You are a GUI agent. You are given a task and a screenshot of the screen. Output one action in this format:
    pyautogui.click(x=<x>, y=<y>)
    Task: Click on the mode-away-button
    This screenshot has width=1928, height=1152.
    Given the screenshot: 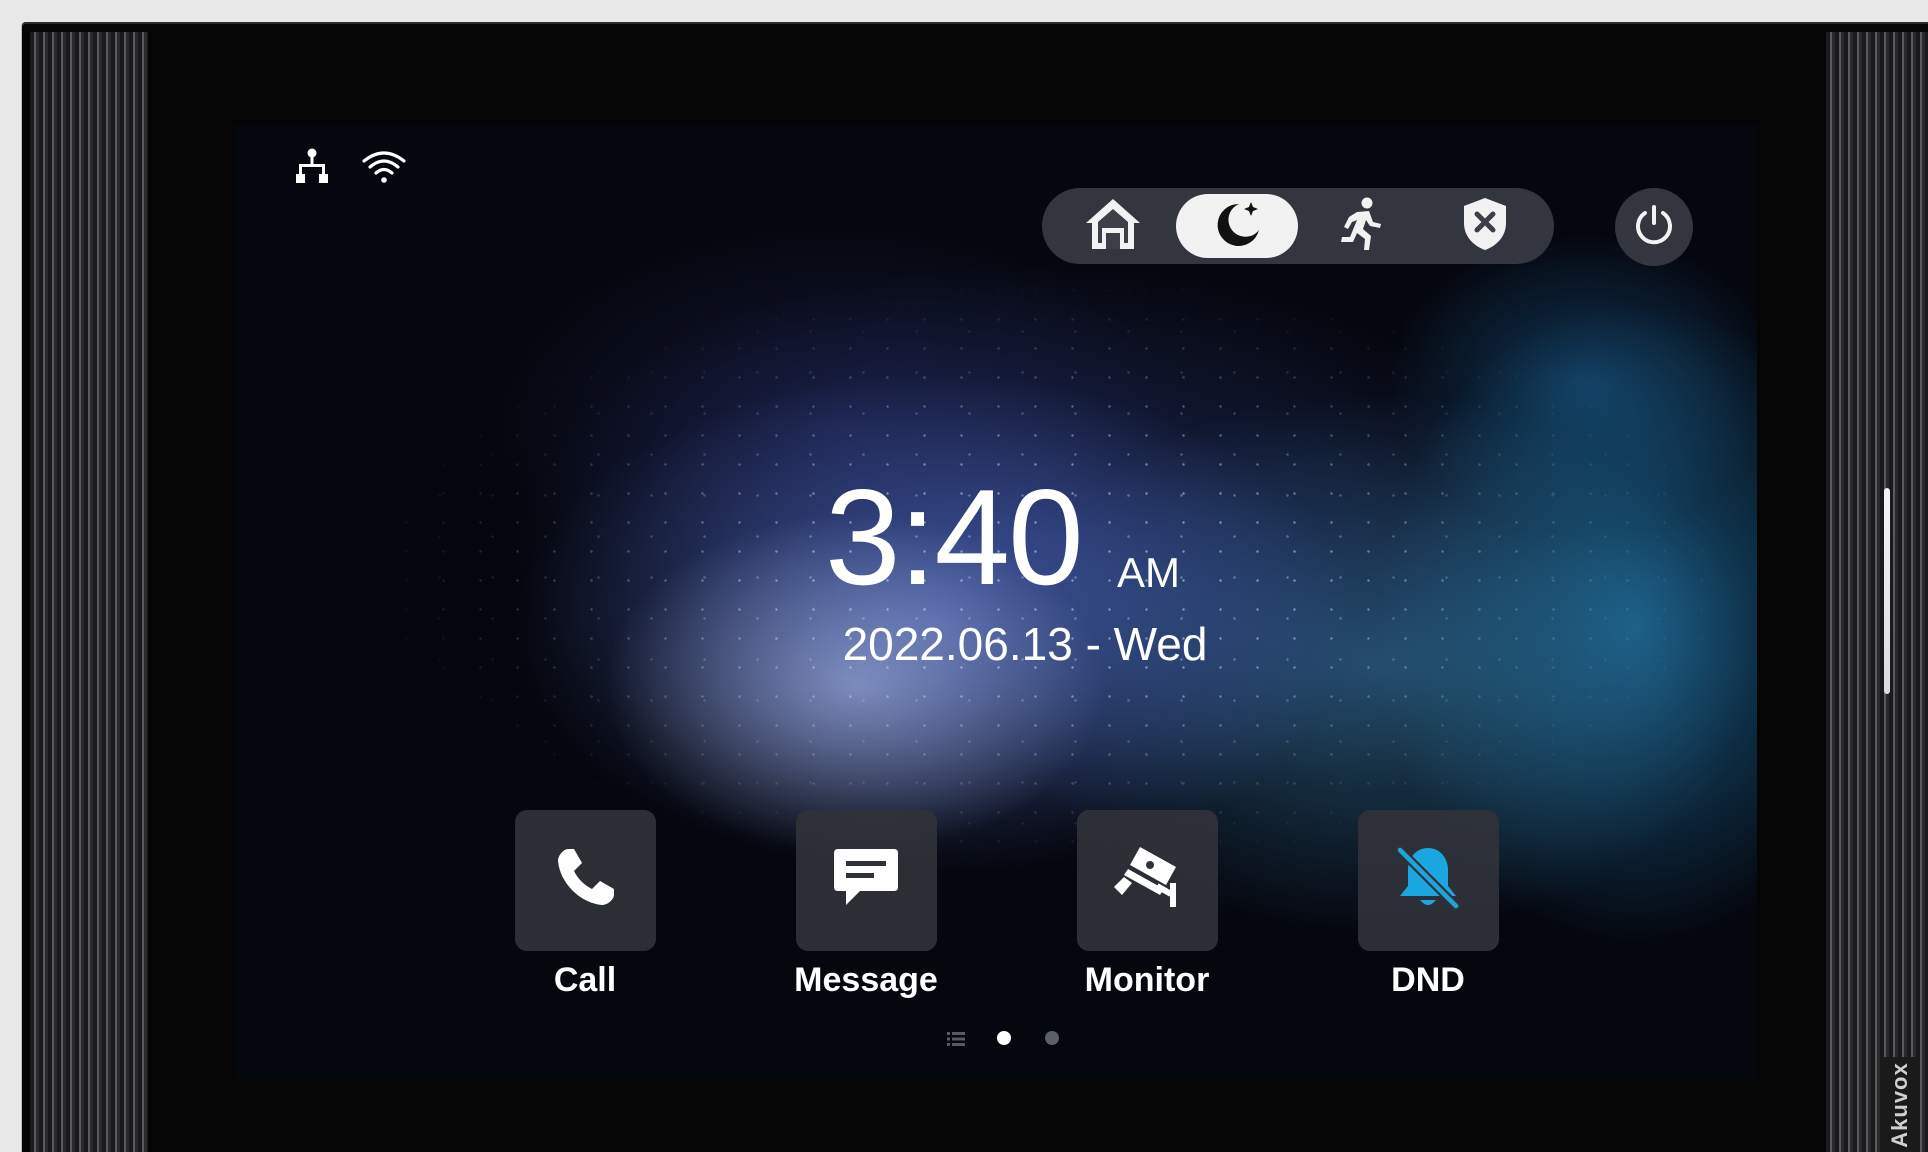 What is the action you would take?
    pyautogui.click(x=1361, y=226)
    